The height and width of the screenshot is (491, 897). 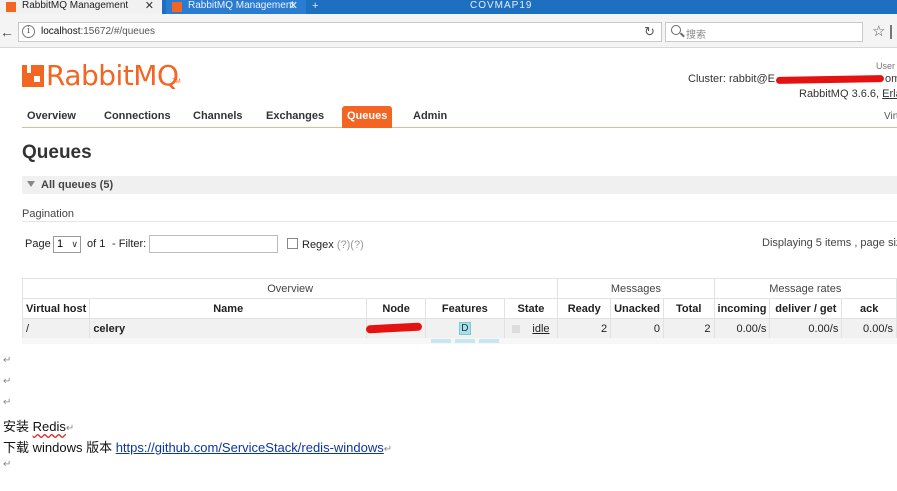 I want to click on durable-badge: D, so click(x=464, y=328).